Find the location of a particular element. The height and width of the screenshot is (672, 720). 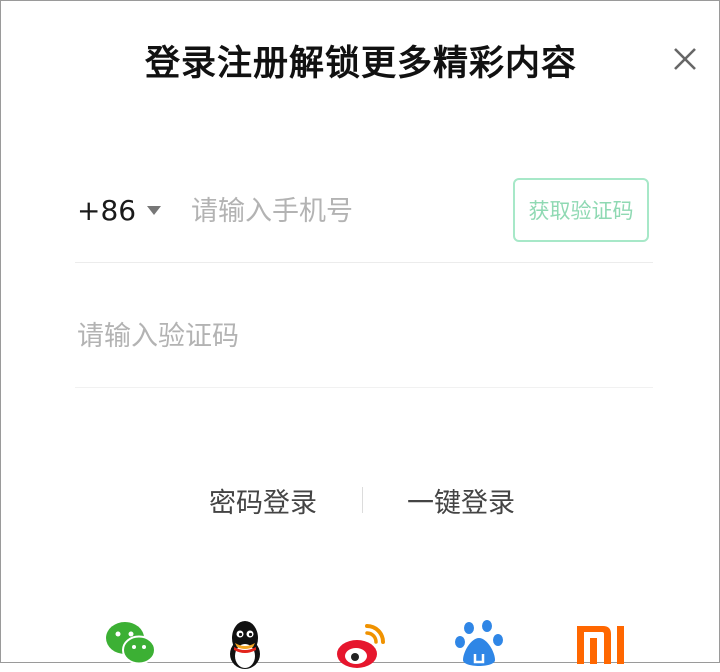

wechat-icon is located at coordinates (131, 644).